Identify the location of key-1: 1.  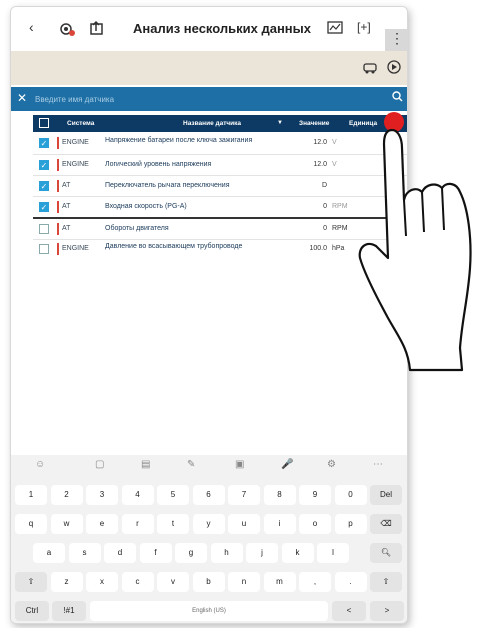
(31, 495).